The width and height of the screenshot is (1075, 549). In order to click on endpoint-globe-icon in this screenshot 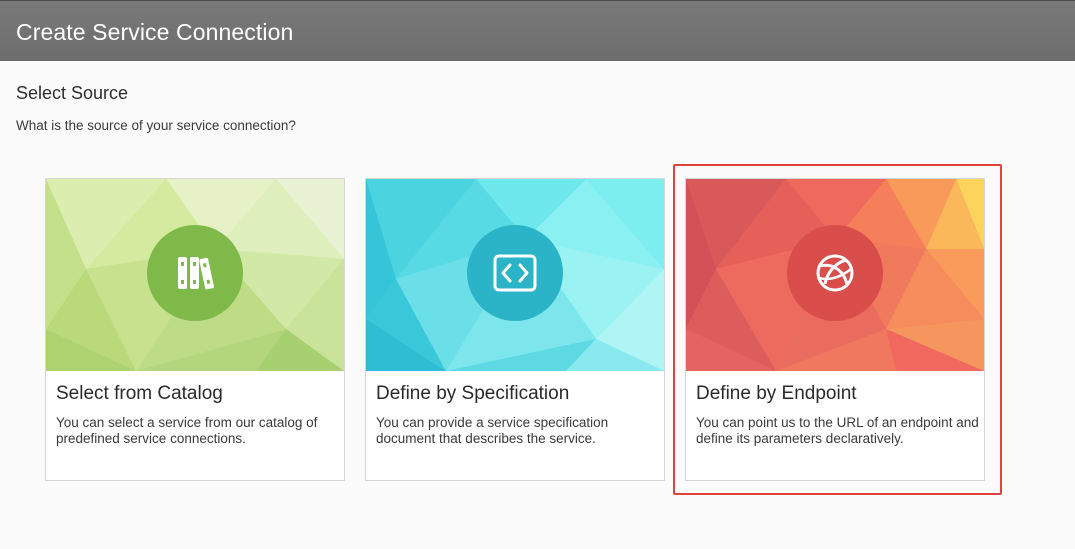, I will do `click(835, 273)`.